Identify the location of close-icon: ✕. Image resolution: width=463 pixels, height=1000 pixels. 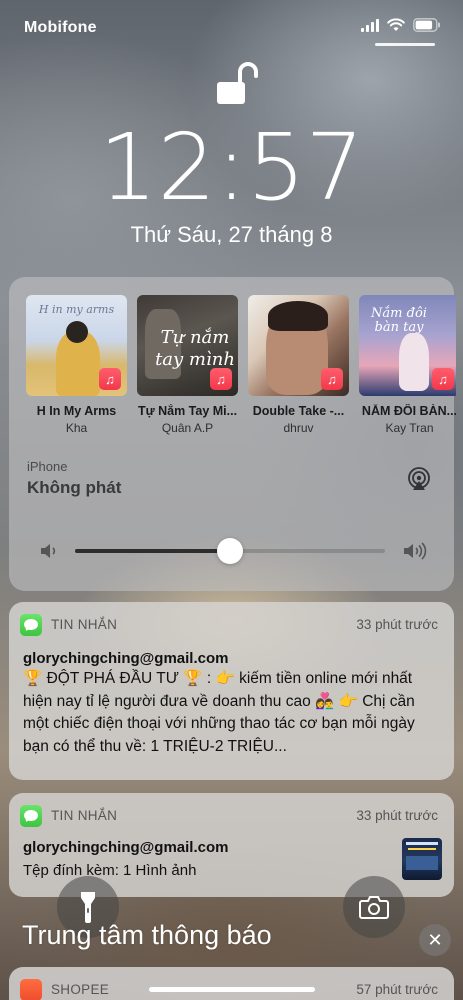
(435, 939).